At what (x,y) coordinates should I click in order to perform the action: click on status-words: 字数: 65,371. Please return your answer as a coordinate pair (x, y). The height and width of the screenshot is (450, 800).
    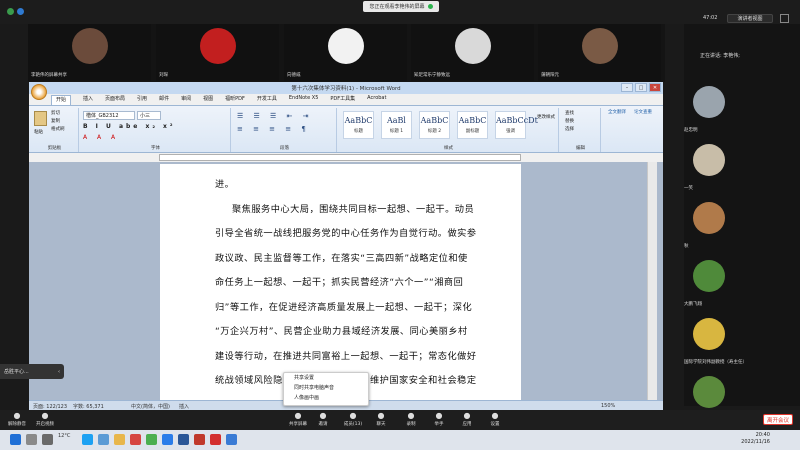
    Looking at the image, I should click on (88, 406).